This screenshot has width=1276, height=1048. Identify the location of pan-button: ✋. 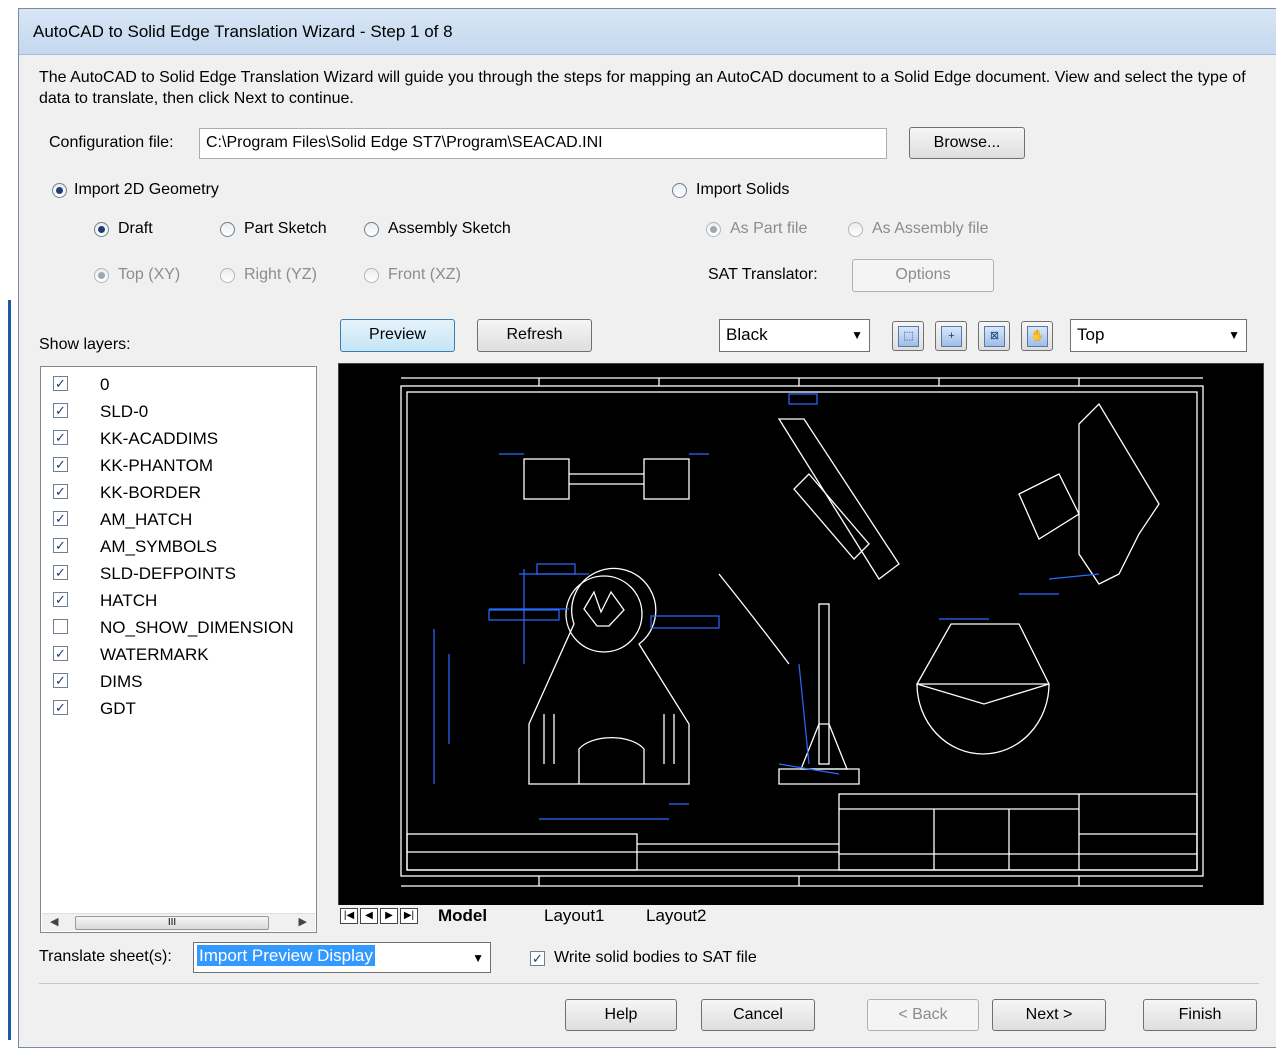
(1037, 336).